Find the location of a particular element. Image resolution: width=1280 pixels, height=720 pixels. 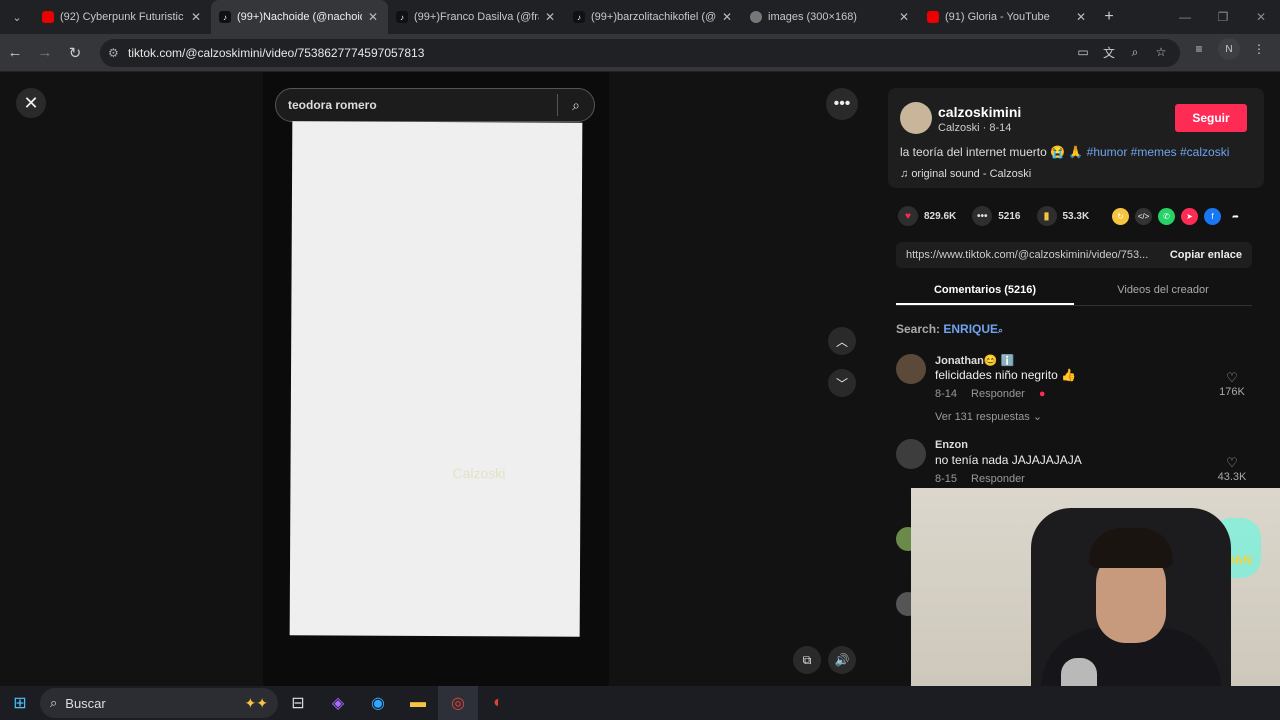

comment-like: ♡ 176K is located at coordinates (1232, 384).